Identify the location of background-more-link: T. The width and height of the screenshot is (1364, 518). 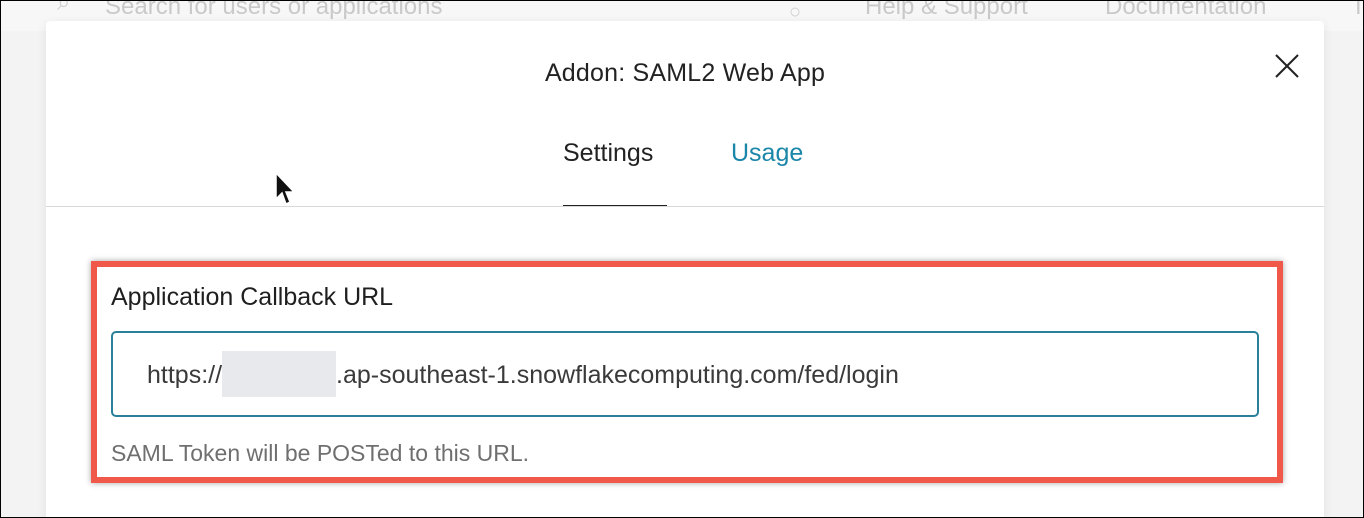
(1357, 11).